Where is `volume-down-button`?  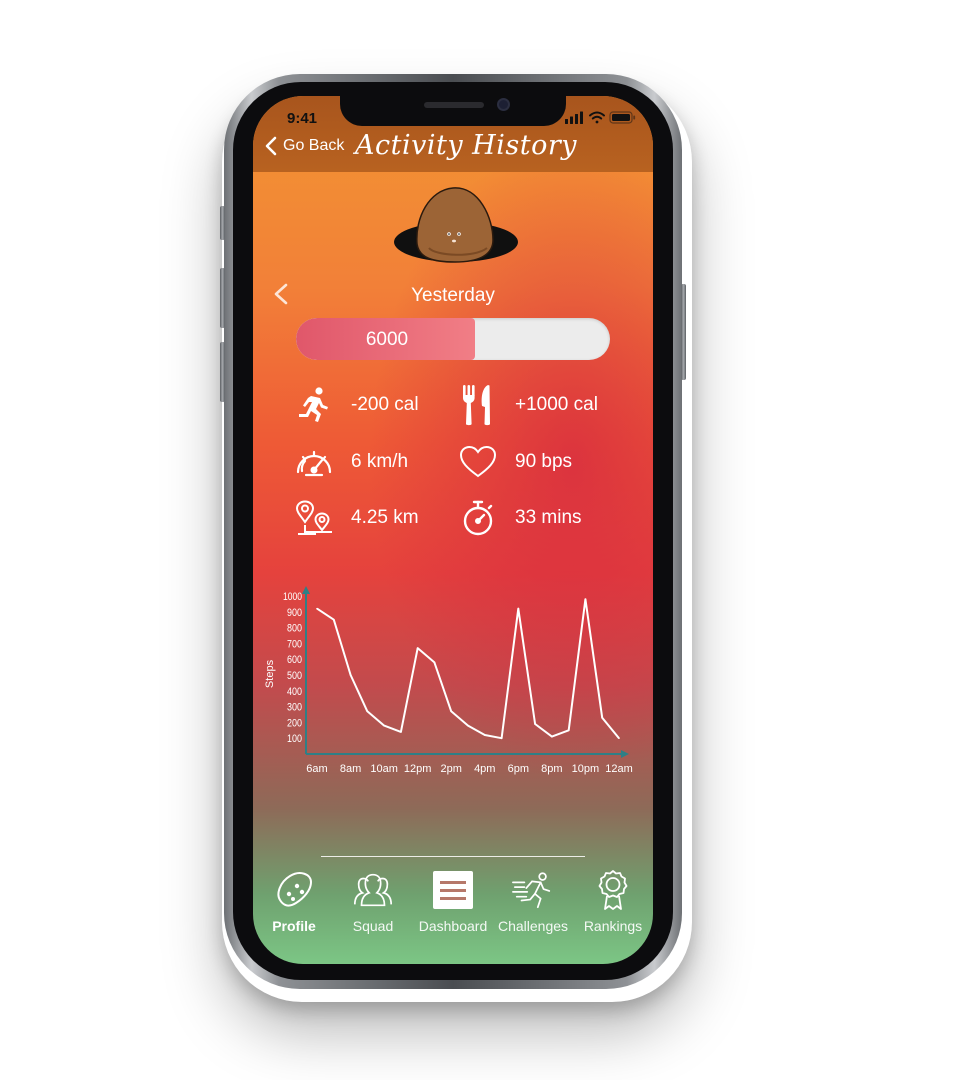
volume-down-button is located at coordinates (222, 372).